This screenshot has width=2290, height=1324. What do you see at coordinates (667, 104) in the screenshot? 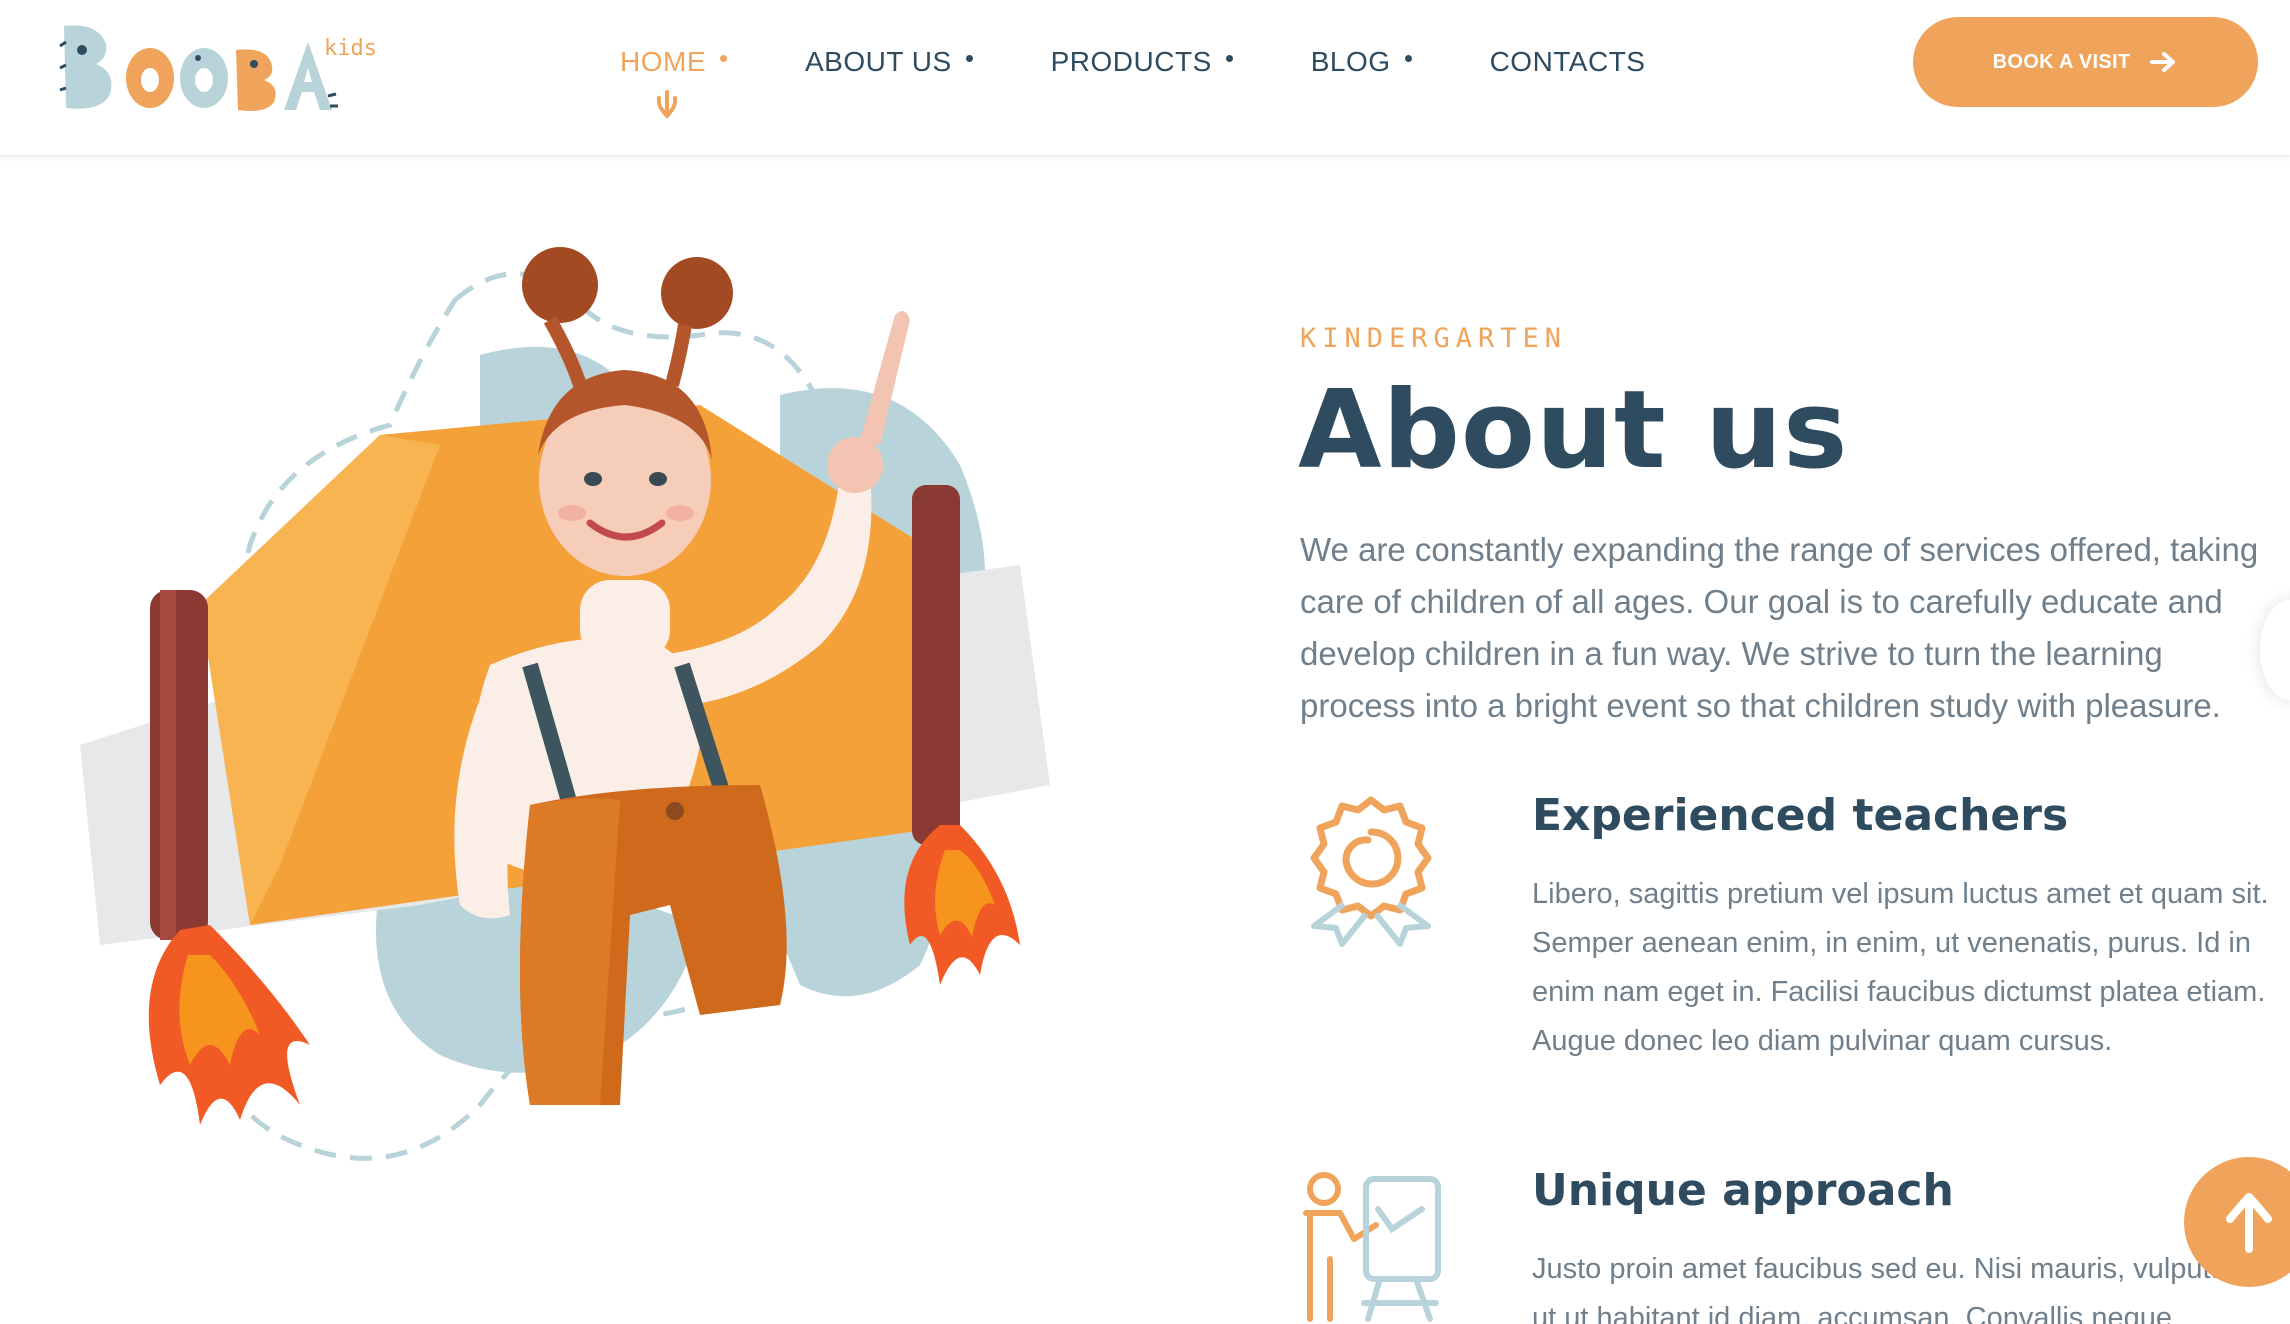
I see `active-indicator-icon` at bounding box center [667, 104].